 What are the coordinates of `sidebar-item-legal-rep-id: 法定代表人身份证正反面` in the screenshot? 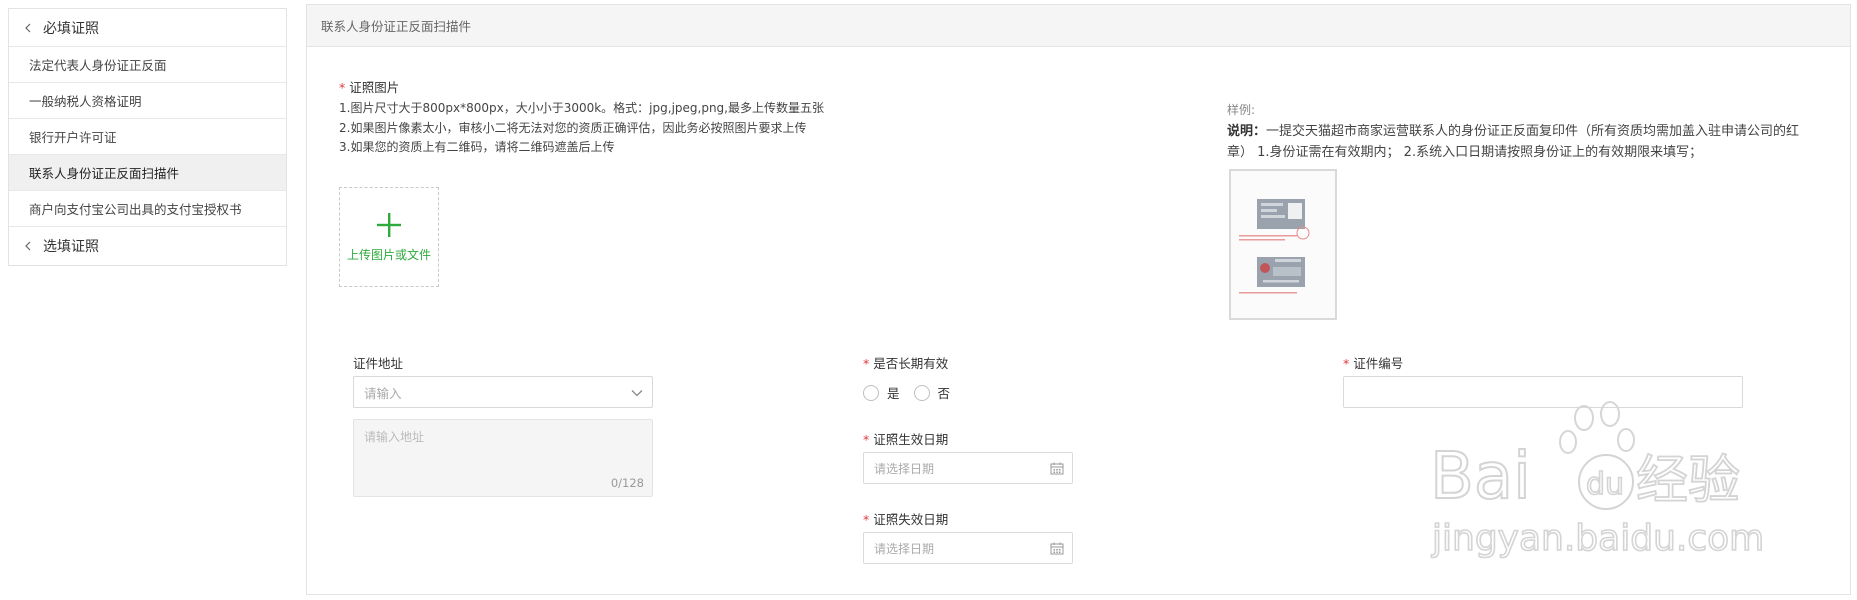 It's located at (147, 65).